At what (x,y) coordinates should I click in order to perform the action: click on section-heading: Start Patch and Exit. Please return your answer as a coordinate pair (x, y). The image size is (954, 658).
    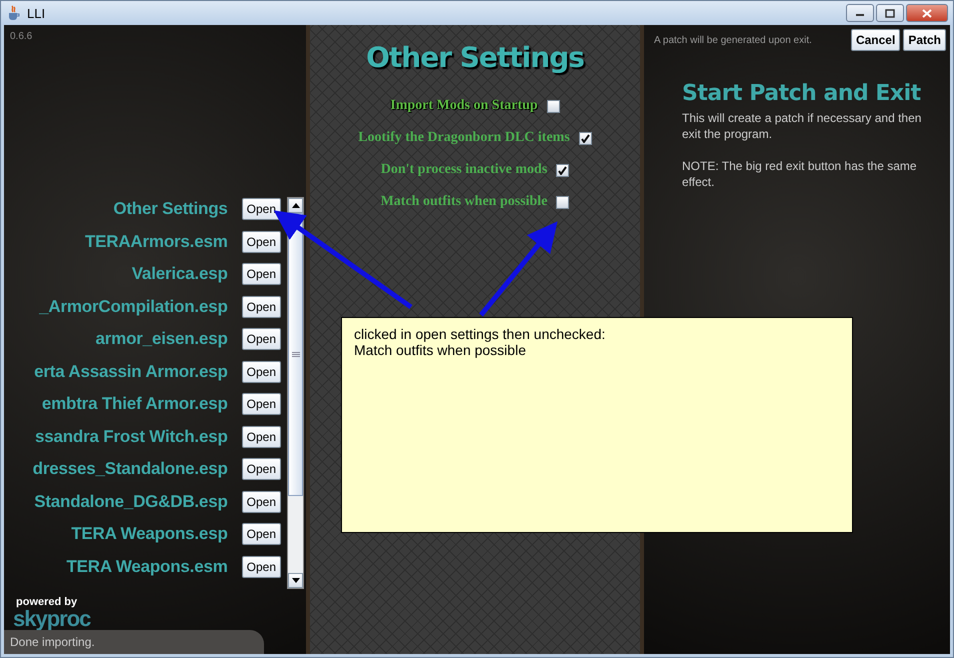
    Looking at the image, I should click on (802, 93).